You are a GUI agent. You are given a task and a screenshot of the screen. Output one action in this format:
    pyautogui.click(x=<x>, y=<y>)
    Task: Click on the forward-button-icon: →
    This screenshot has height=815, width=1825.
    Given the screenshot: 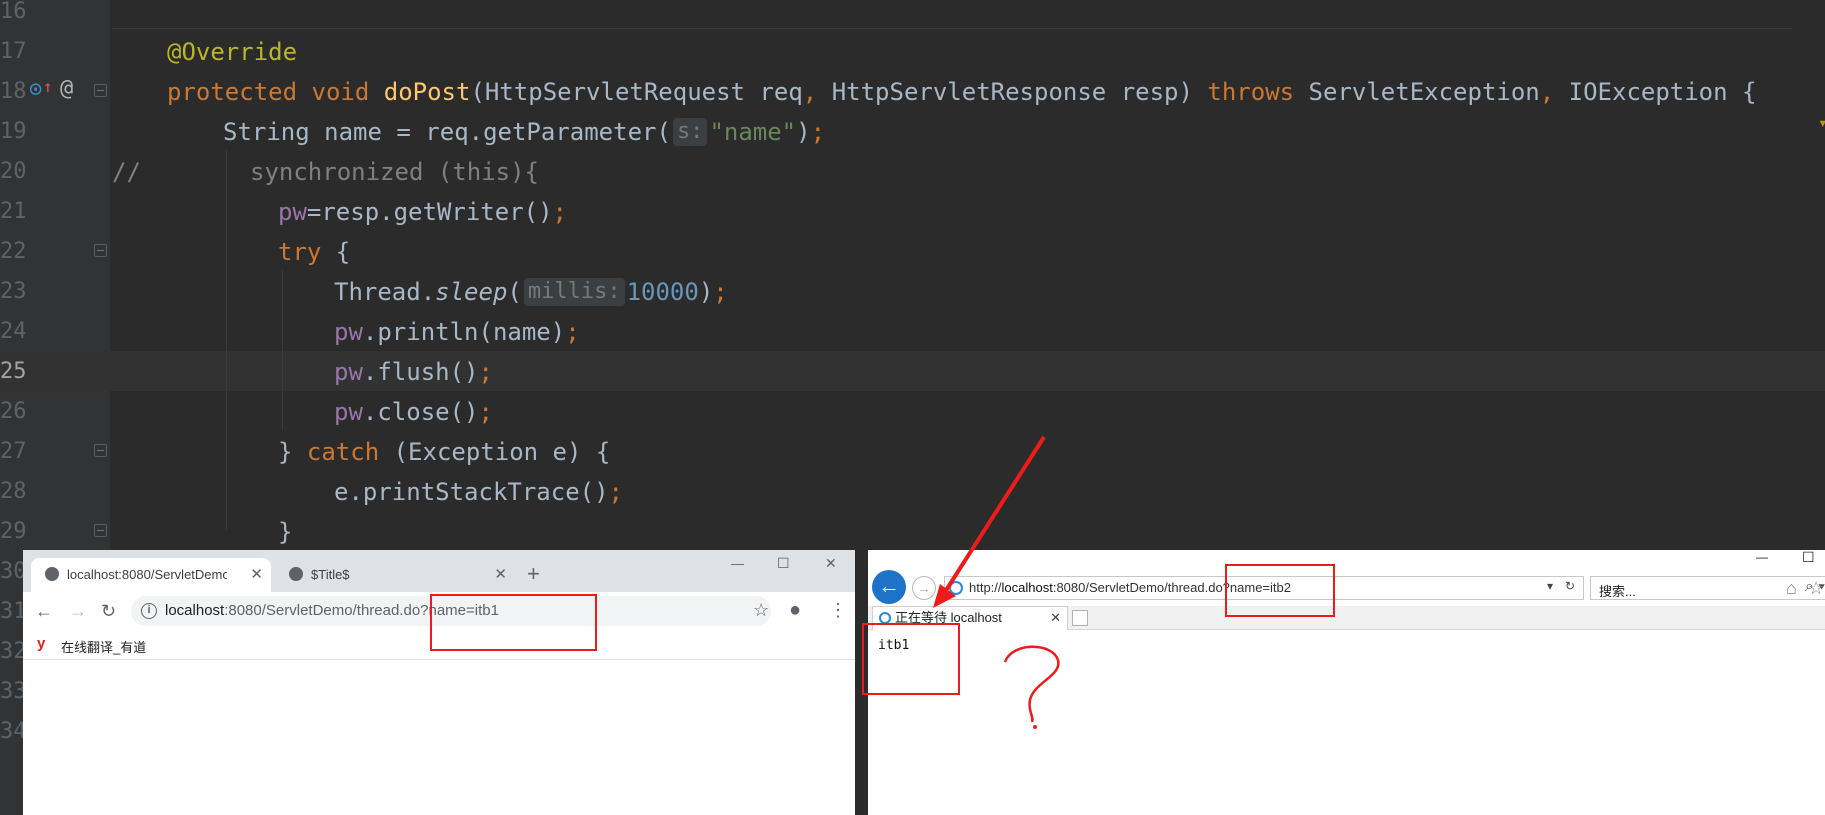 What is the action you would take?
    pyautogui.click(x=924, y=588)
    